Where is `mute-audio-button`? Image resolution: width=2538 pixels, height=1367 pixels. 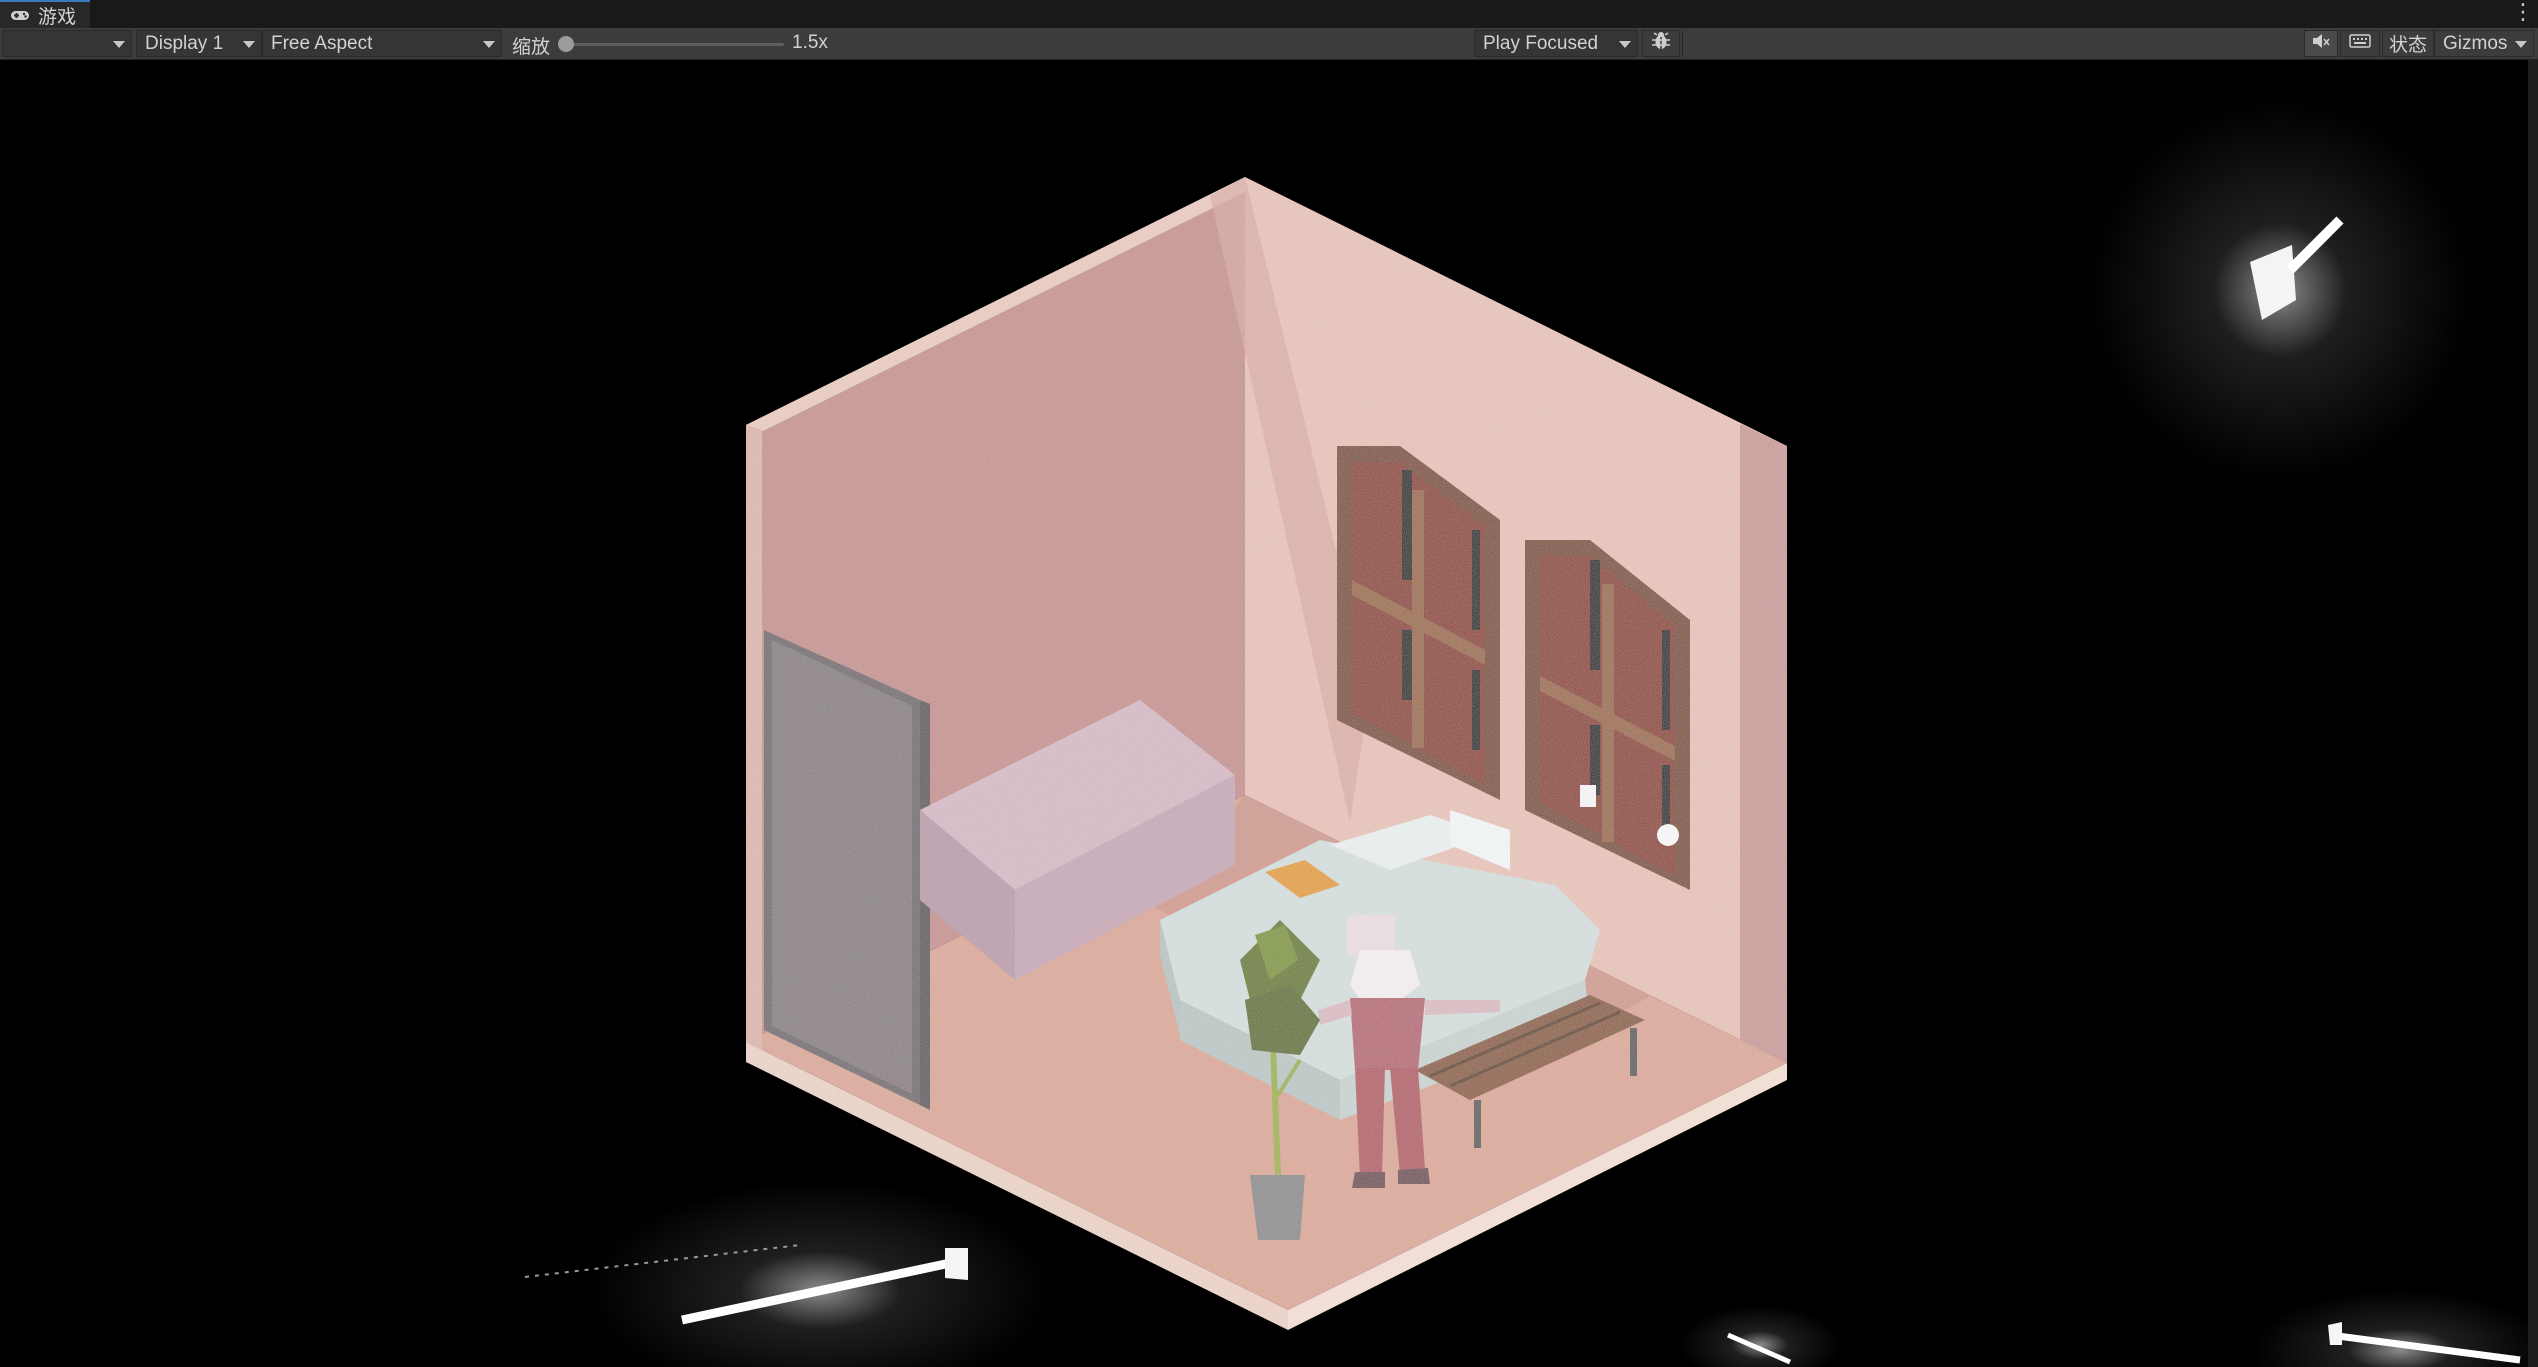
mute-audio-button is located at coordinates (2321, 43).